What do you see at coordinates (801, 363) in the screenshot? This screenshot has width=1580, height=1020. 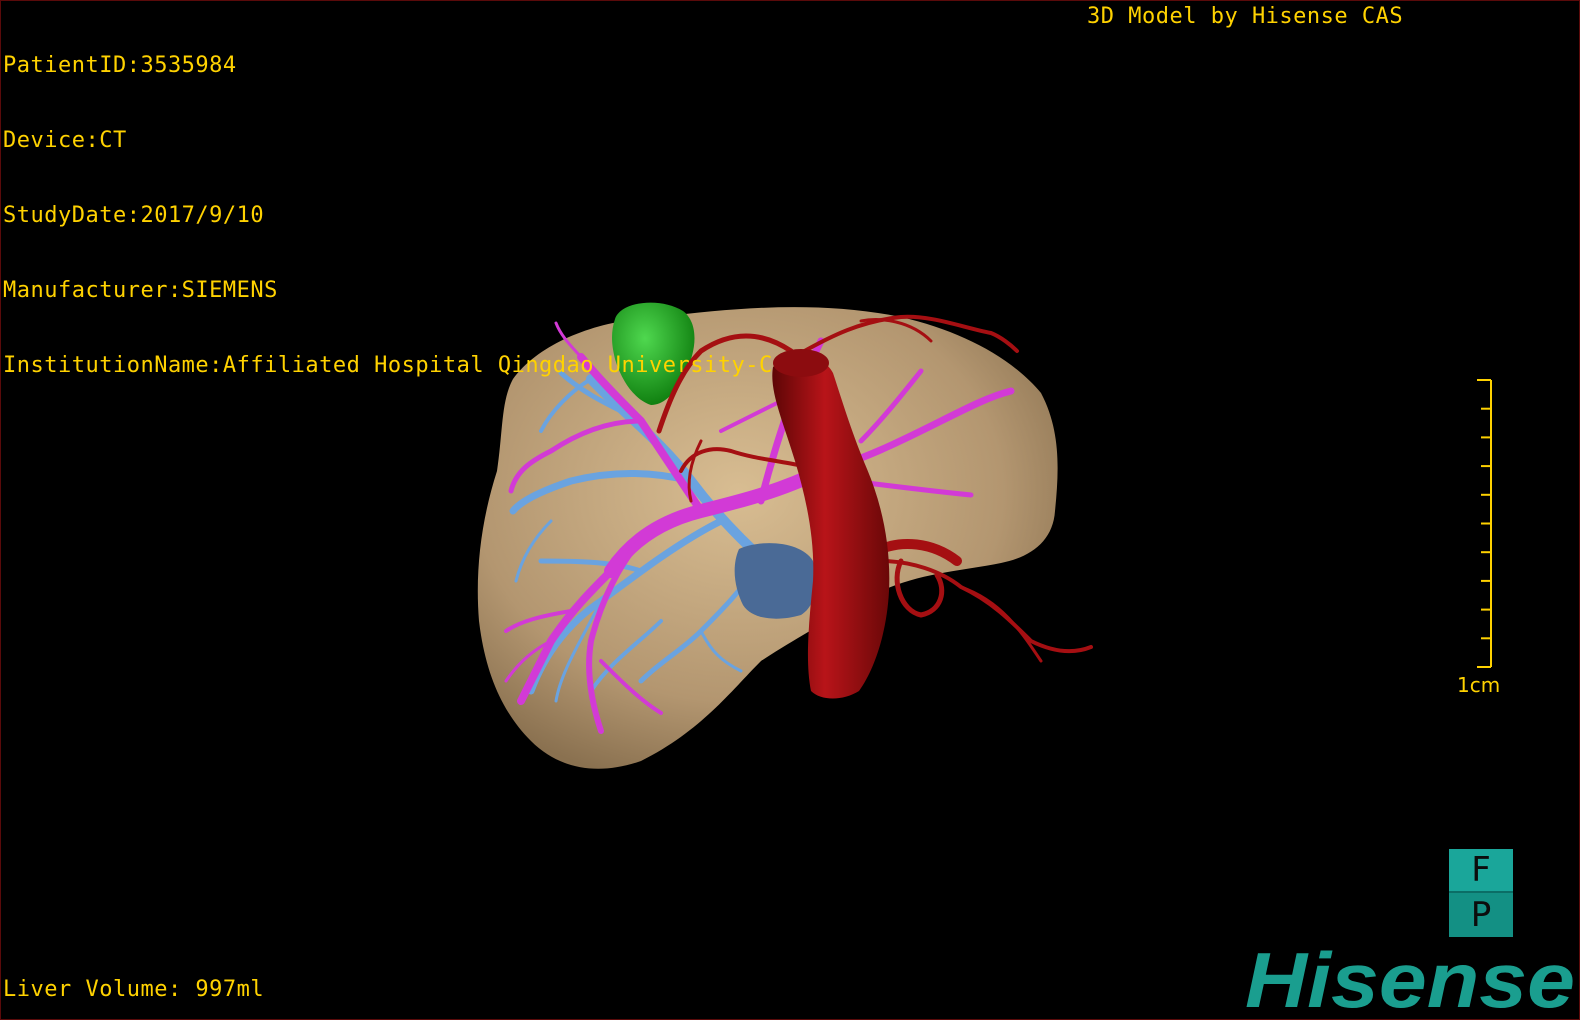 I see `aorta-top` at bounding box center [801, 363].